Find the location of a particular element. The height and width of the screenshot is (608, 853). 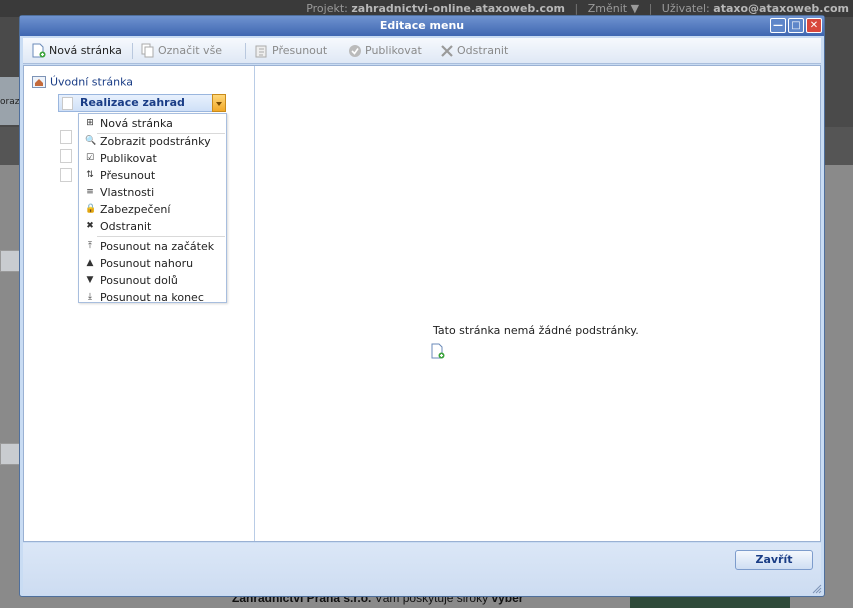

tree-root-label: Úvodní stránka is located at coordinates (91, 82).